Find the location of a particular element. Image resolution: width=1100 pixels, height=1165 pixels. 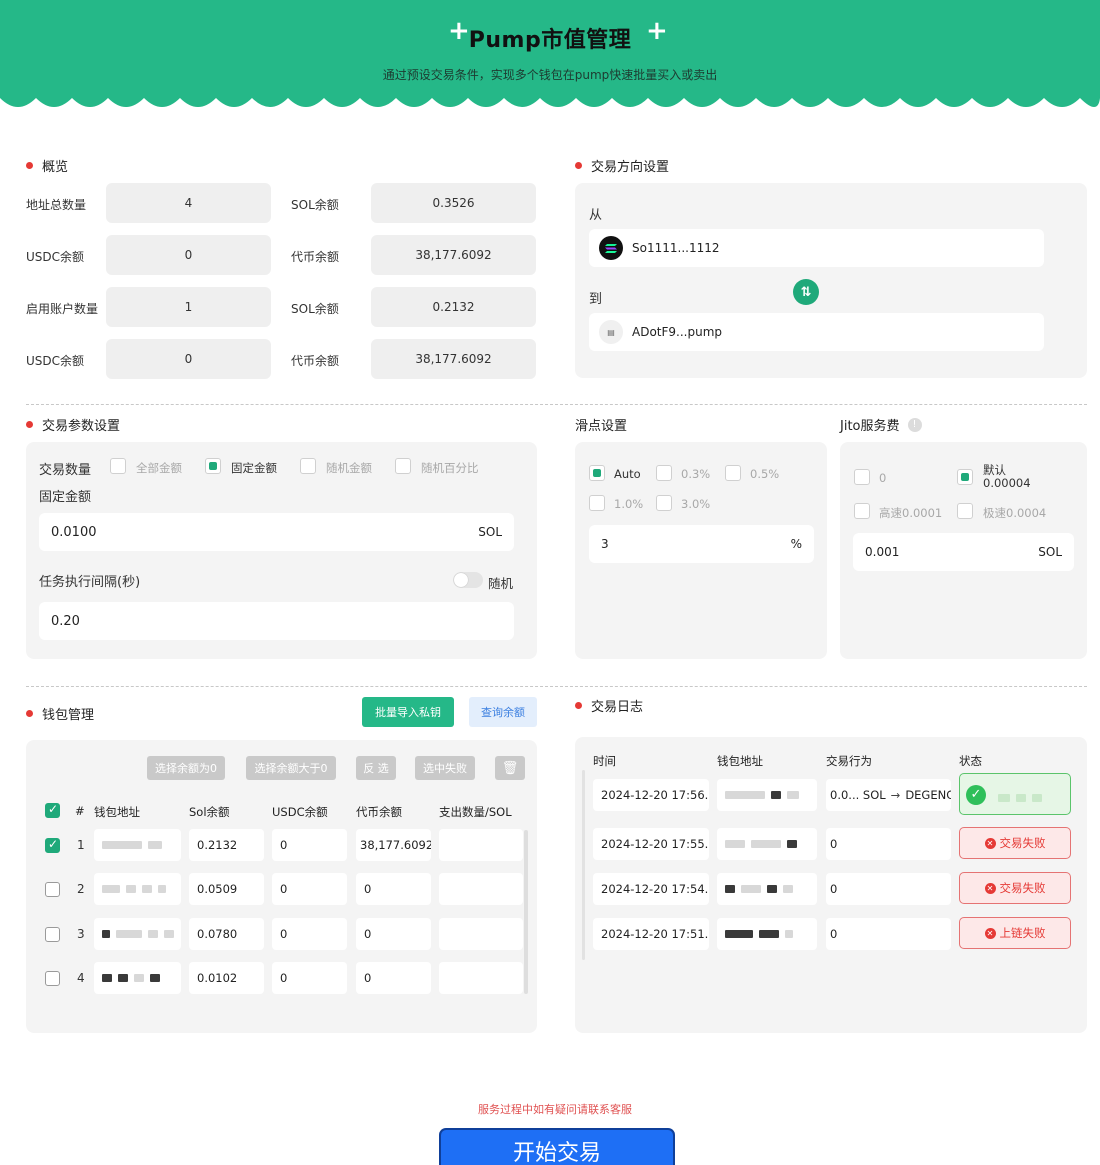

jito-zero-checkbox is located at coordinates (862, 477).